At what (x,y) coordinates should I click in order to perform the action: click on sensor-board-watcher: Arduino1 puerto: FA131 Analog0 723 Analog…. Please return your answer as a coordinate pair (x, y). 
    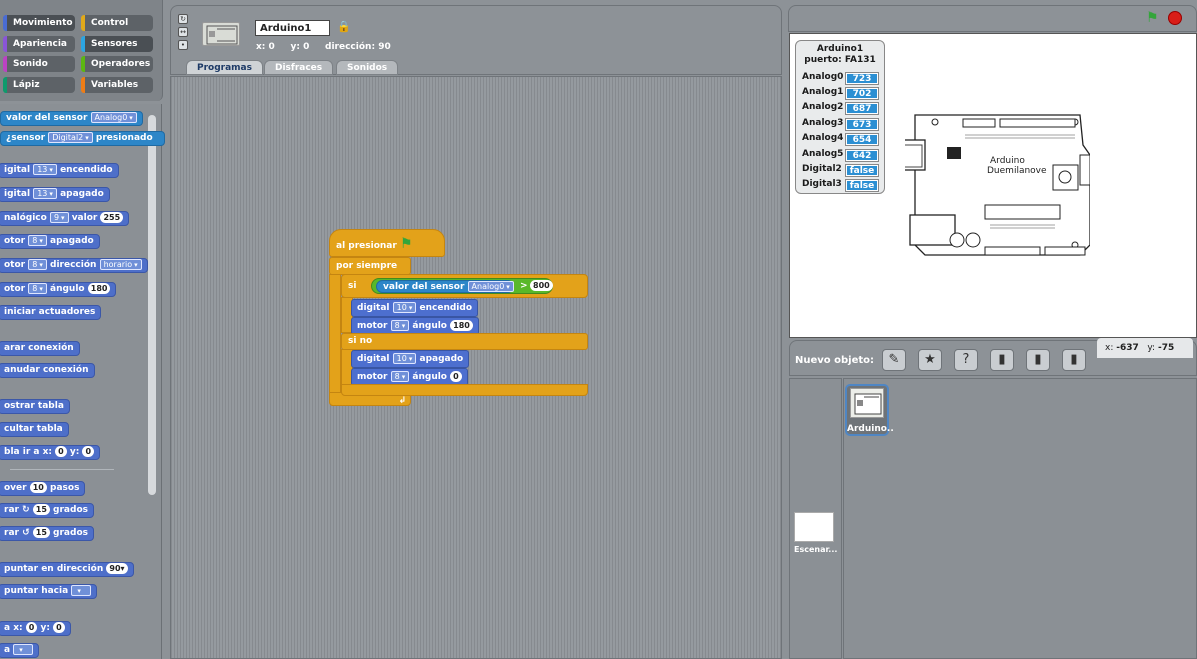
    Looking at the image, I should click on (840, 117).